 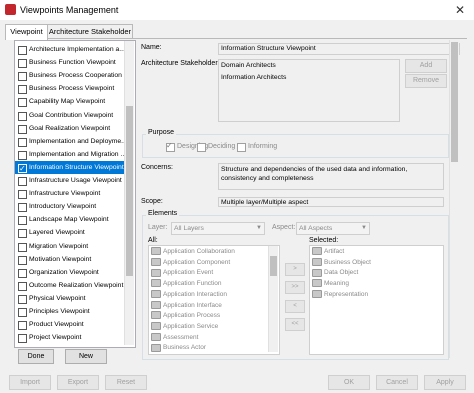 I want to click on aspect-select: All Aspects ▼, so click(x=333, y=228).